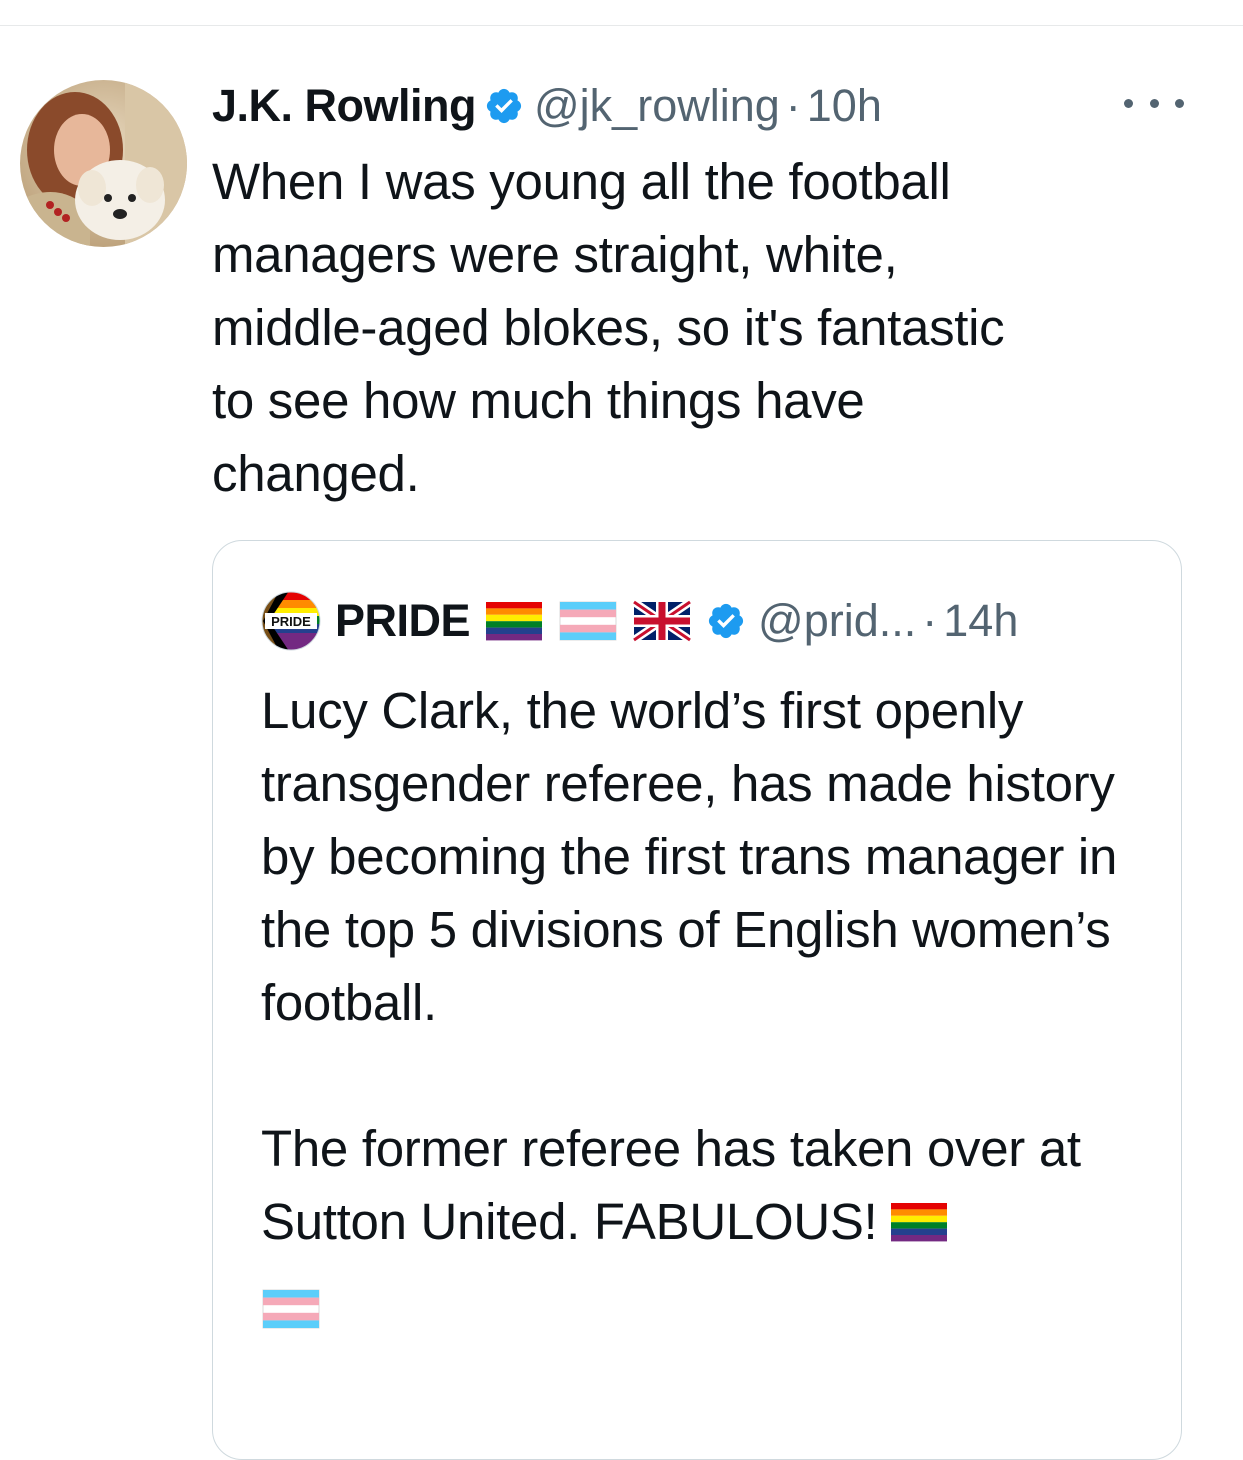 Image resolution: width=1243 pixels, height=1460 pixels. Describe the element at coordinates (657, 106) in the screenshot. I see `author-handle: @jk_rowling` at that location.